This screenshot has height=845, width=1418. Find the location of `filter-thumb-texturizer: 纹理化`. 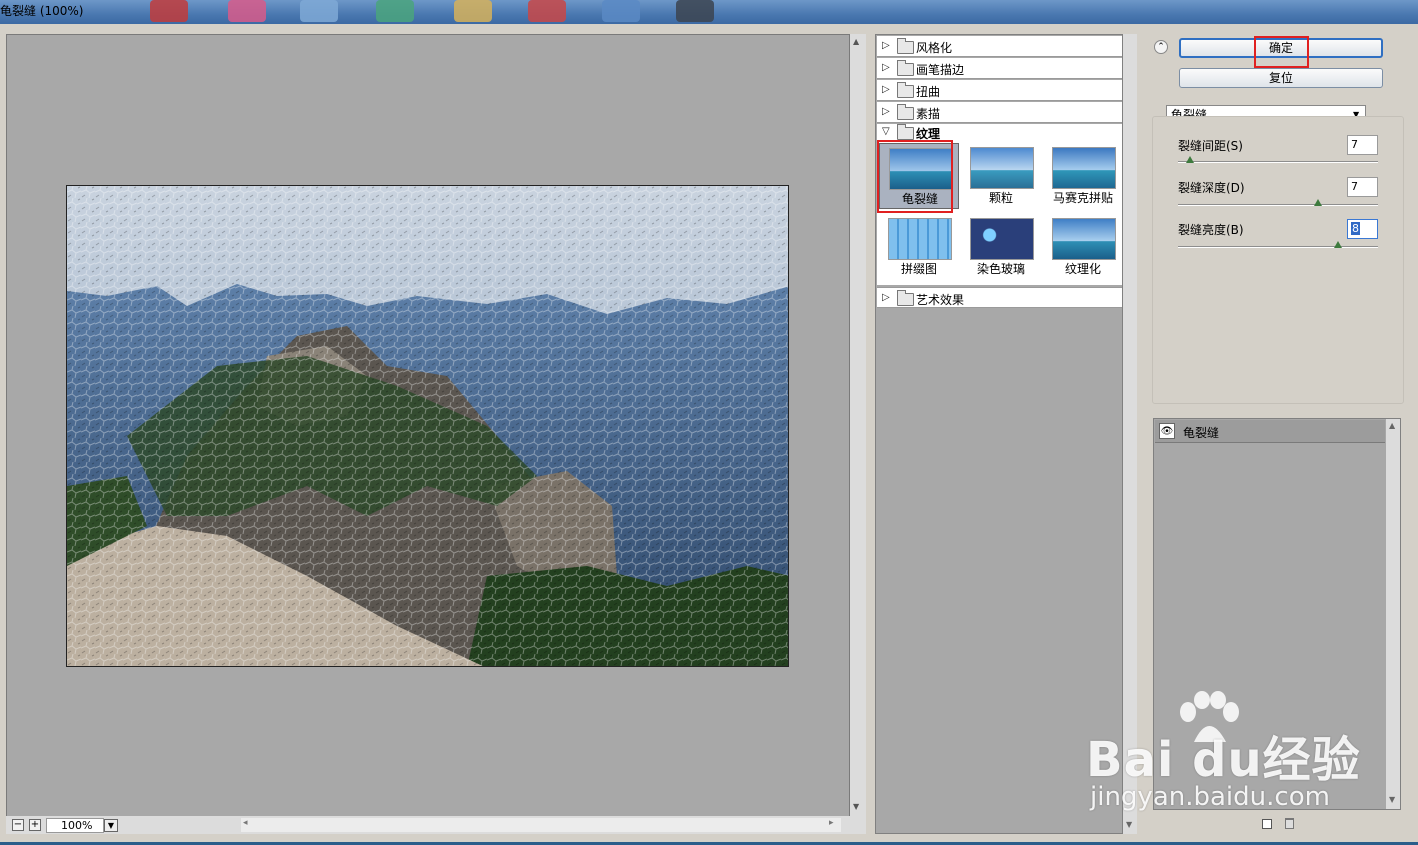

filter-thumb-texturizer: 纹理化 is located at coordinates (1083, 247).